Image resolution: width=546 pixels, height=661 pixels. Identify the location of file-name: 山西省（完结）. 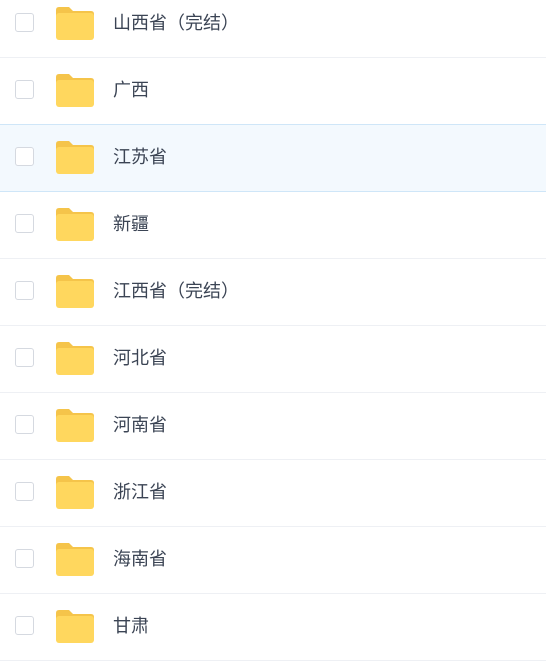
(176, 24).